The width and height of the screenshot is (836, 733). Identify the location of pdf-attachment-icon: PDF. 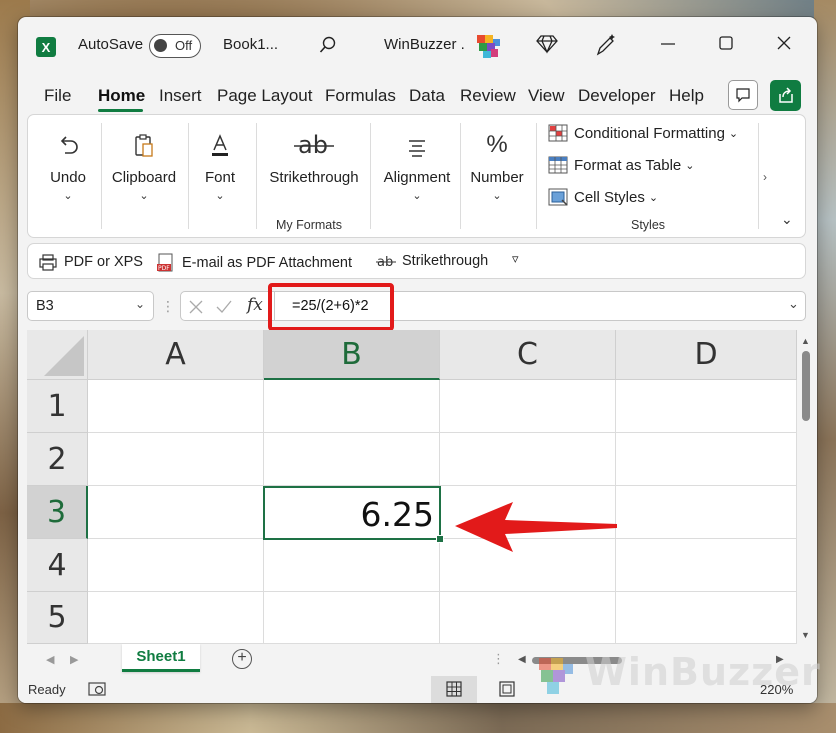
(165, 262).